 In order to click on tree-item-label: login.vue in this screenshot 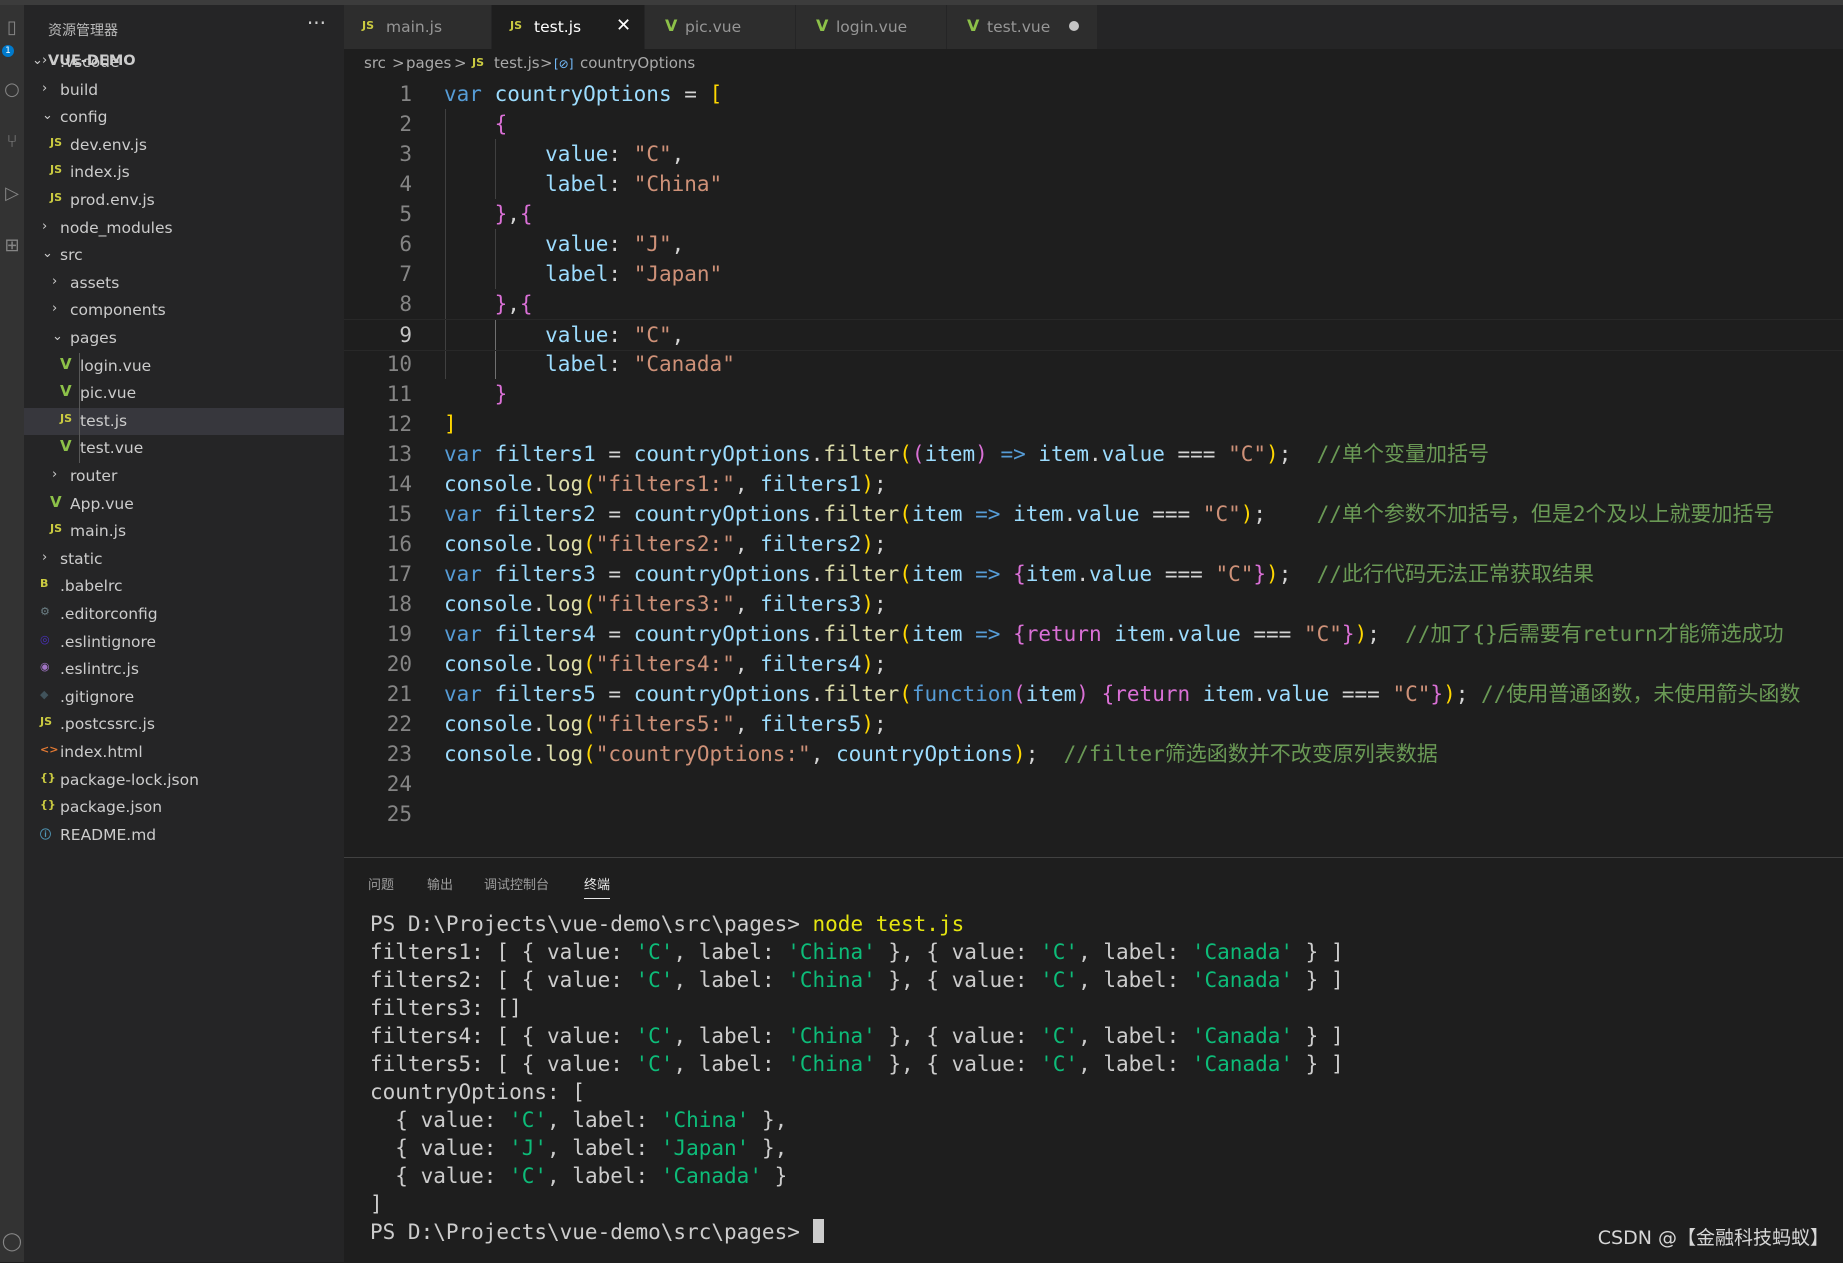, I will do `click(116, 365)`.